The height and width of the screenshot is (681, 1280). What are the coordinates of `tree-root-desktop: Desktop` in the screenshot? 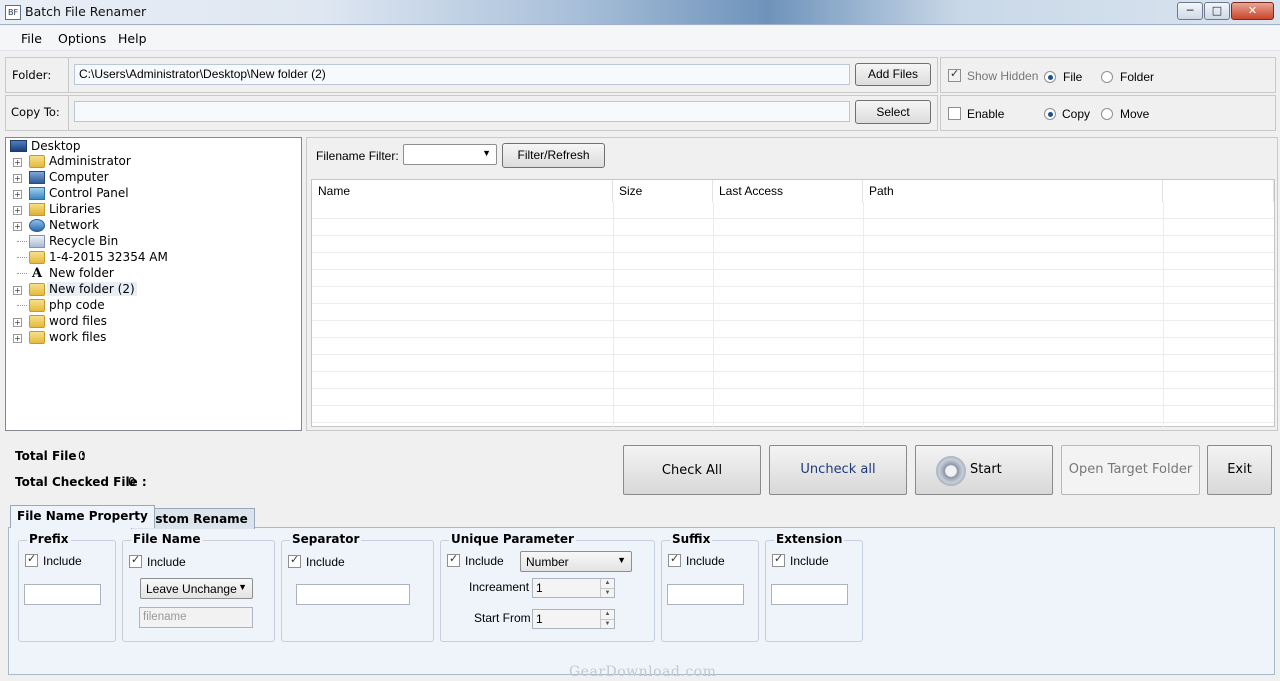 It's located at (151, 146).